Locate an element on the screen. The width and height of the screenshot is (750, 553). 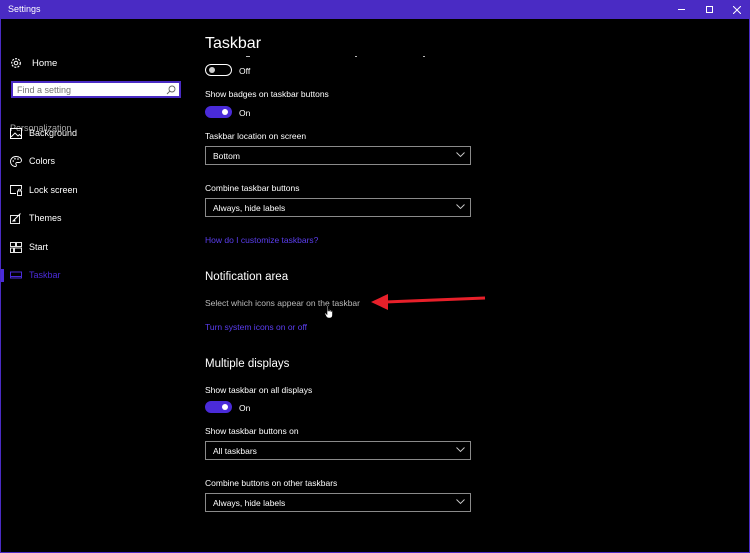
show-all-displays-label: Show taskbar on all displays is located at coordinates (259, 390).